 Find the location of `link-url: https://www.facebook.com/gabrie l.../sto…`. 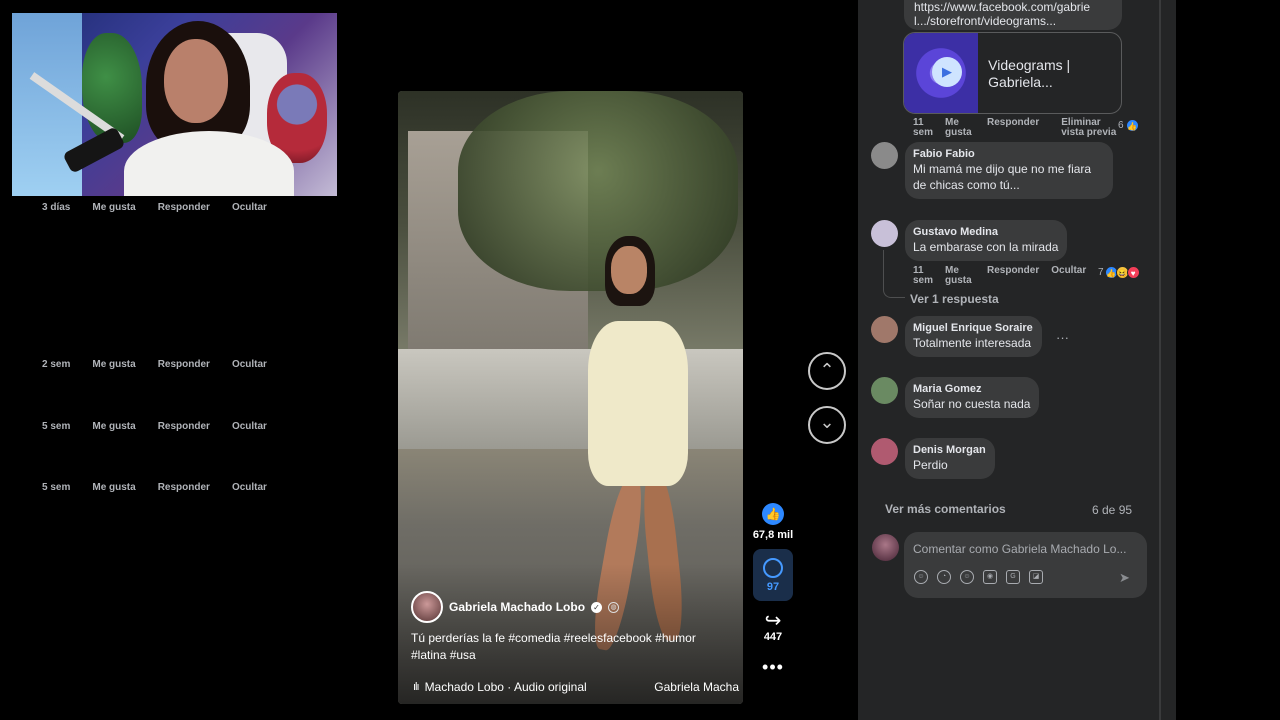

link-url: https://www.facebook.com/gabrie l.../sto… is located at coordinates (1002, 14).